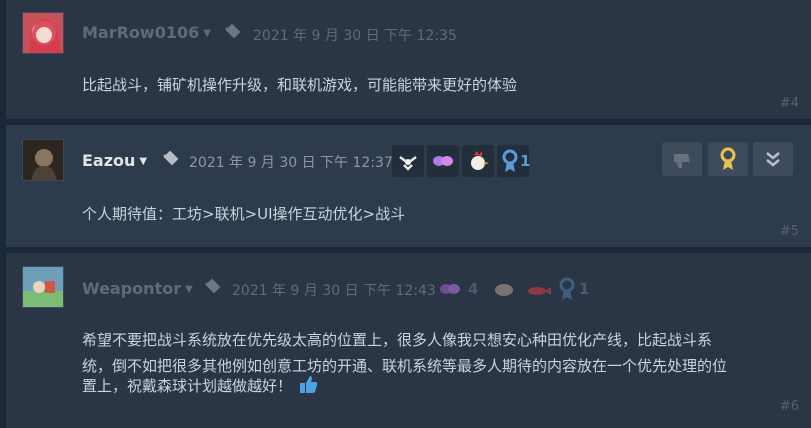 The image size is (811, 428). Describe the element at coordinates (146, 32) in the screenshot. I see `author-name: MarRow0106 ▼` at that location.